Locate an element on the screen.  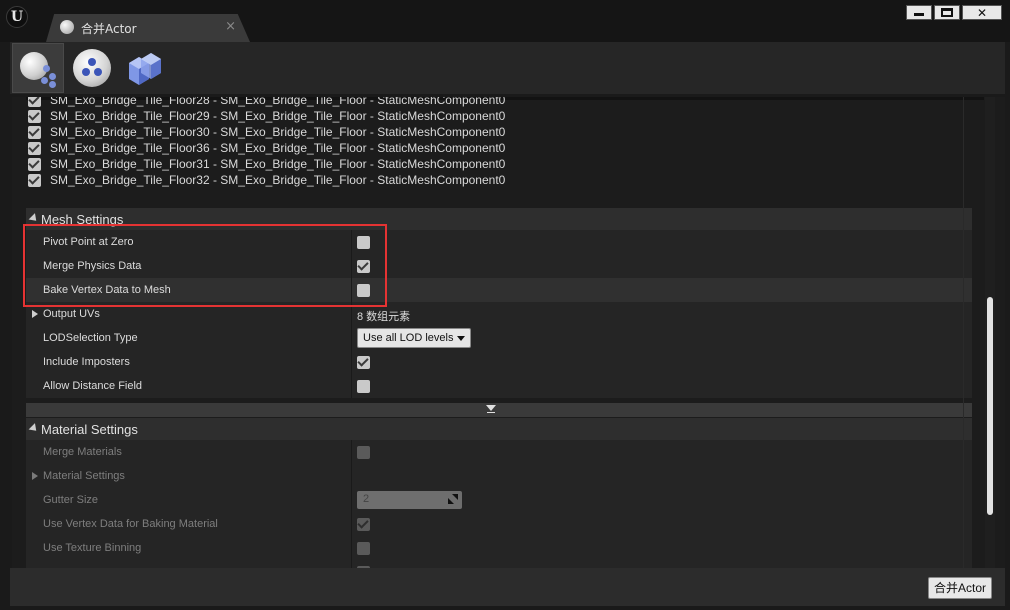
material-settings-header: Material Settings is located at coordinates (499, 429).